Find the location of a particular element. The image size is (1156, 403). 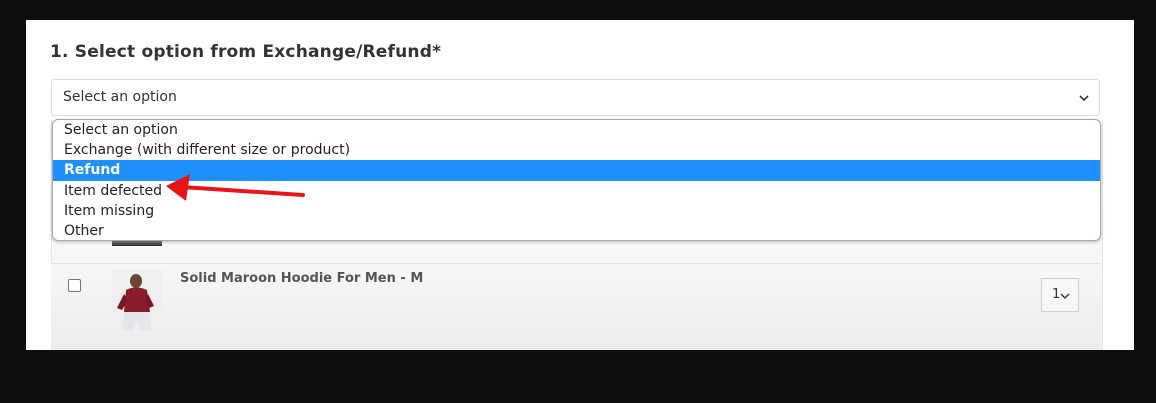

product-select-checkbox is located at coordinates (74, 285).